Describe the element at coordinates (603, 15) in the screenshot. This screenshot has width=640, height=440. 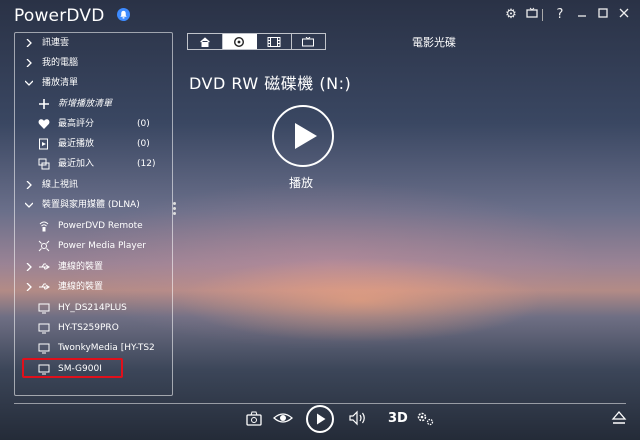
I see `maximize-icon` at that location.